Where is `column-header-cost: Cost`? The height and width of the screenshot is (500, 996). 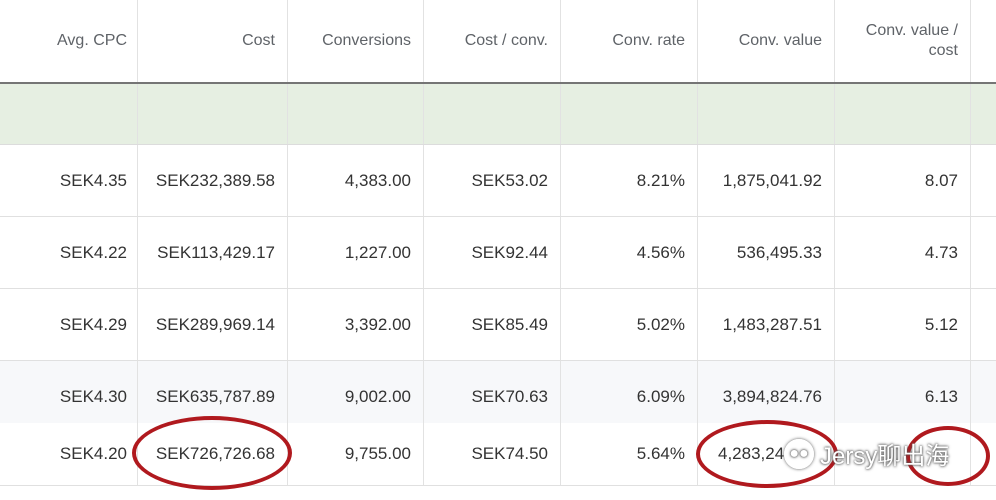
column-header-cost: Cost is located at coordinates (213, 41).